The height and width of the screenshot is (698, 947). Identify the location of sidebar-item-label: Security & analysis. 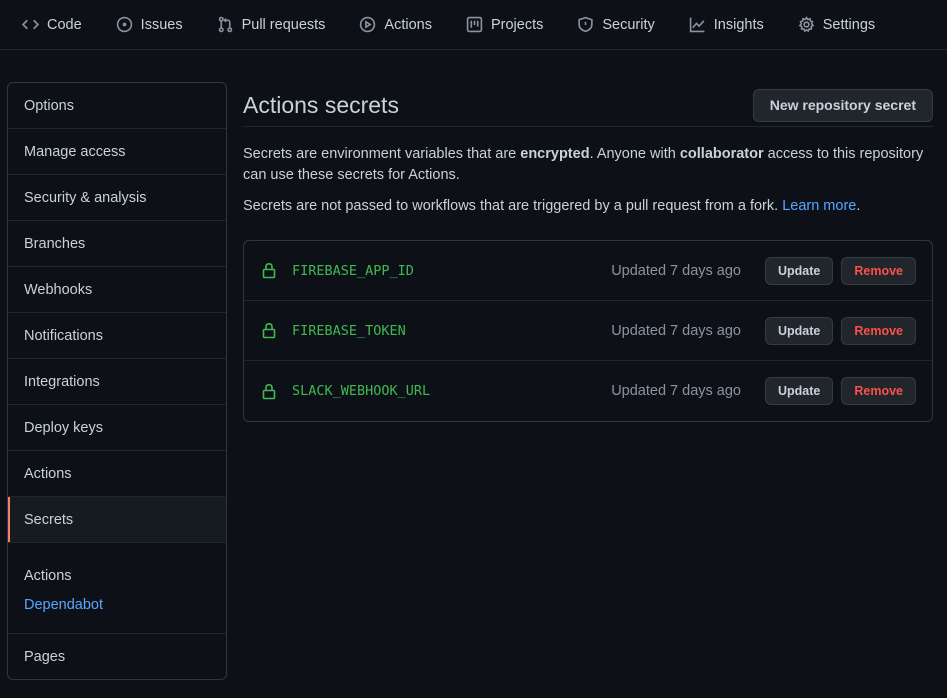
(85, 197).